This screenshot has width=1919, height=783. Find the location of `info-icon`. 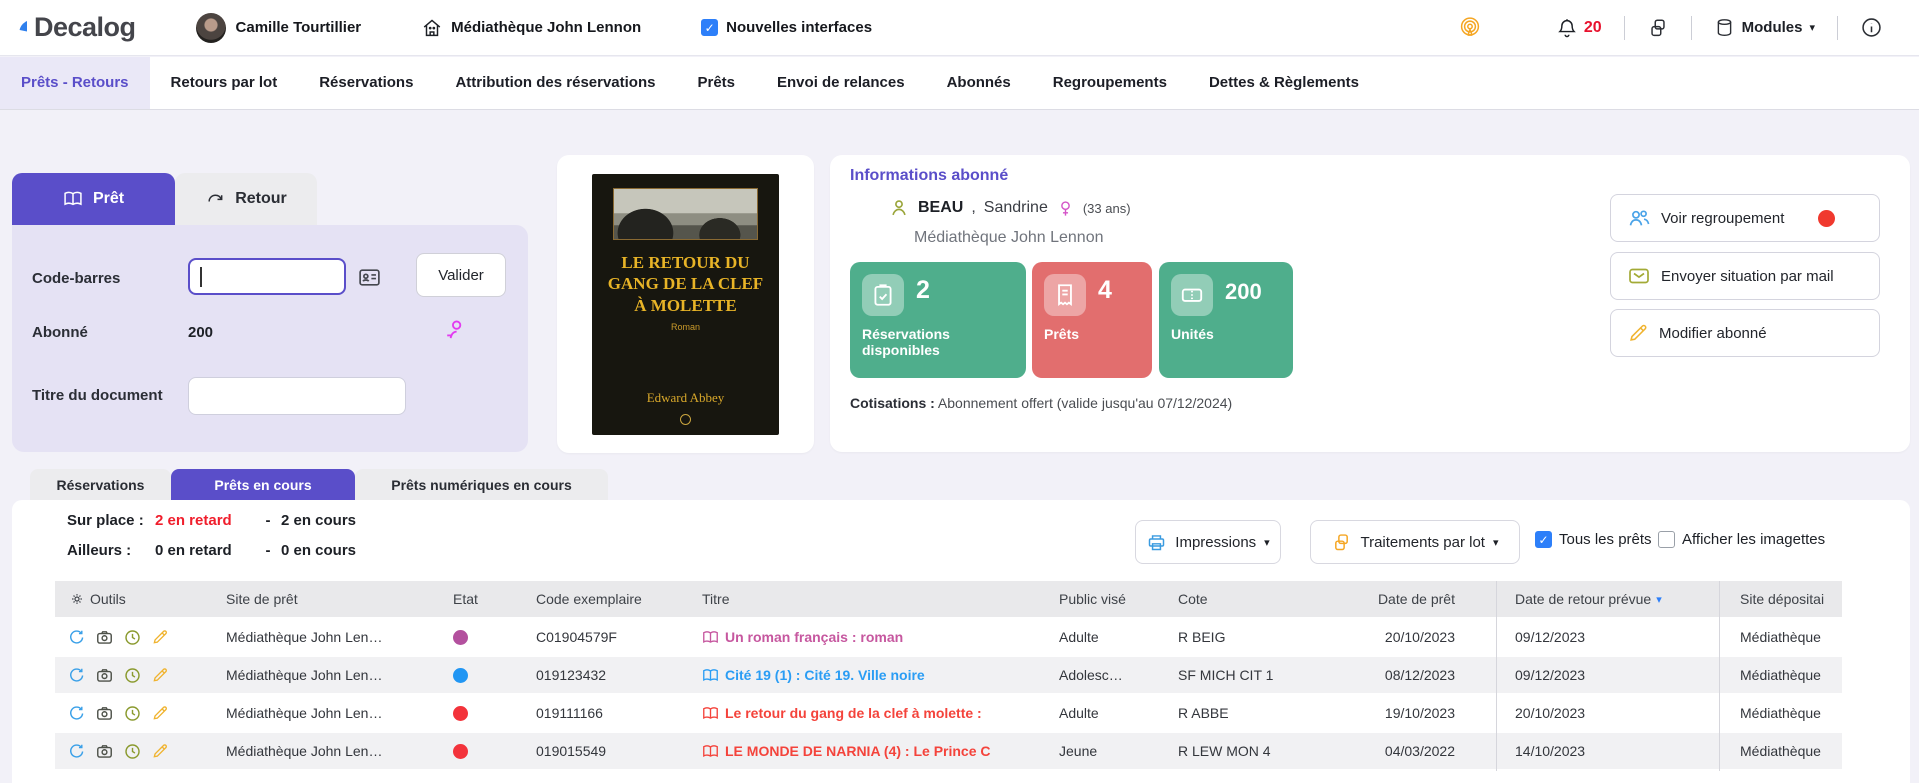

info-icon is located at coordinates (1871, 27).